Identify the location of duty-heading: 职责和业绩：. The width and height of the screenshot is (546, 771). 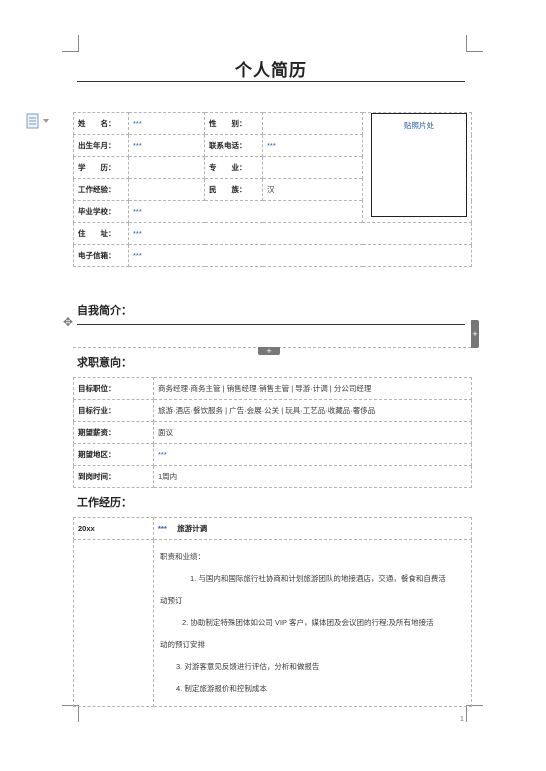
(182, 556).